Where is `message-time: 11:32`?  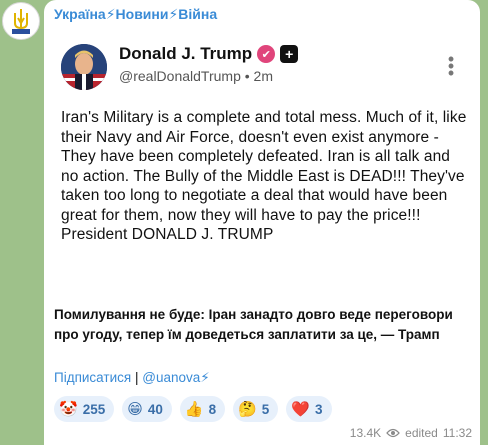 message-time: 11:32 is located at coordinates (457, 433).